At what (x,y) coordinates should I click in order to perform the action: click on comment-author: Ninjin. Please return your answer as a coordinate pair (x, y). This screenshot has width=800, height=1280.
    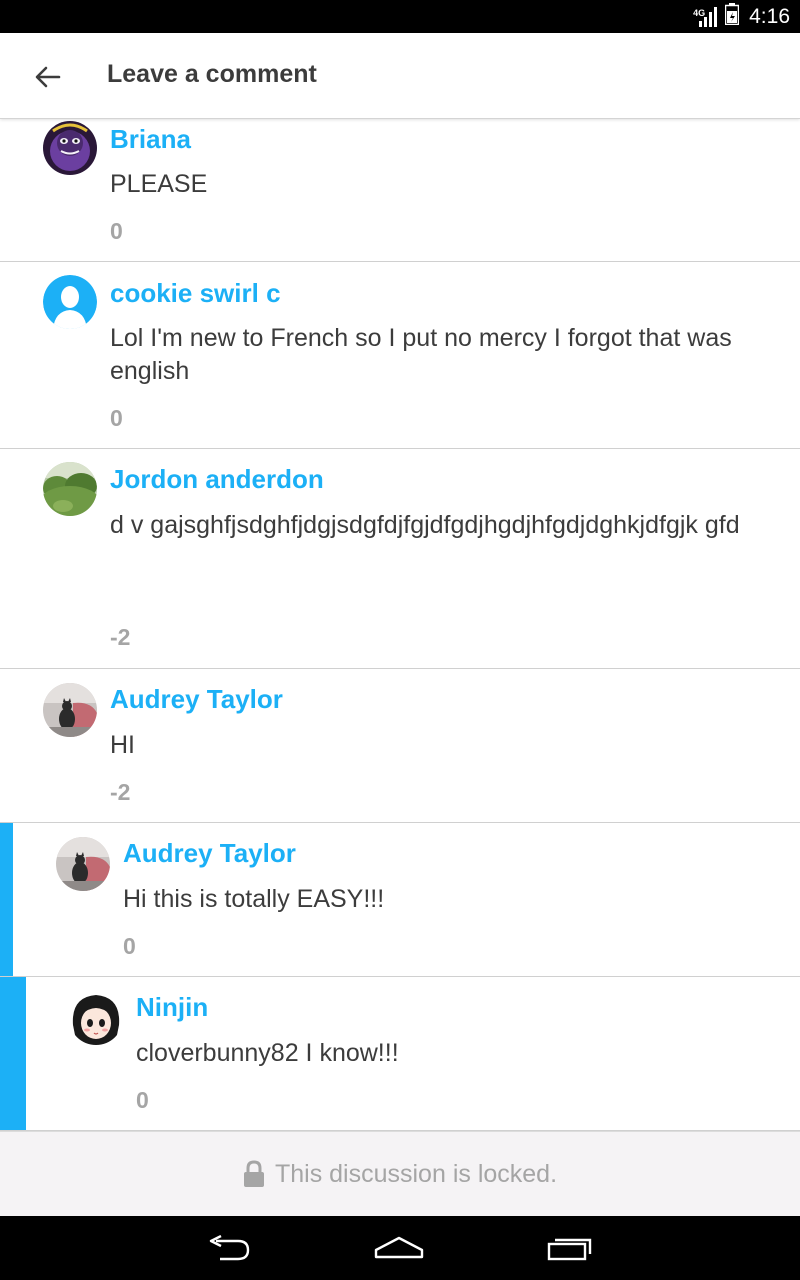
    Looking at the image, I should click on (172, 1007).